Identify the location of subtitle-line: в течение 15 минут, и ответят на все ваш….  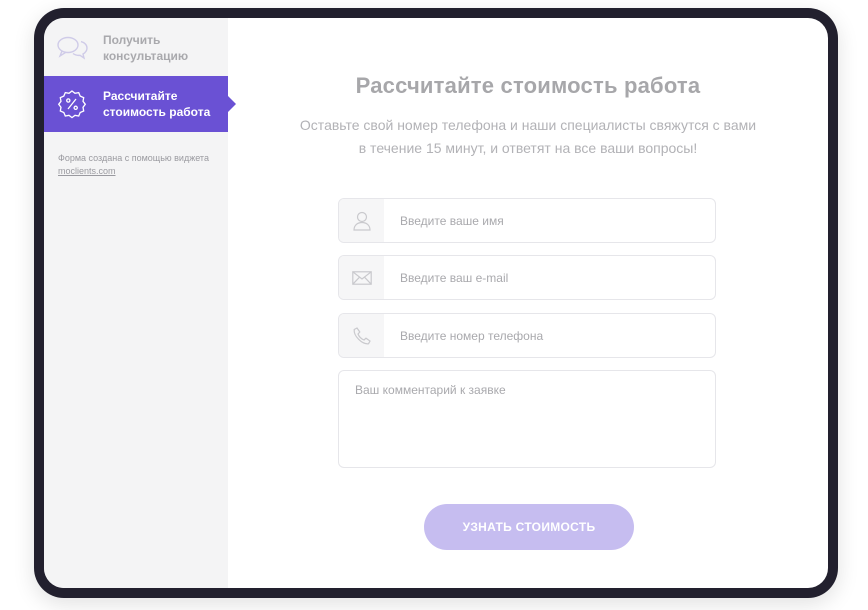
(528, 148).